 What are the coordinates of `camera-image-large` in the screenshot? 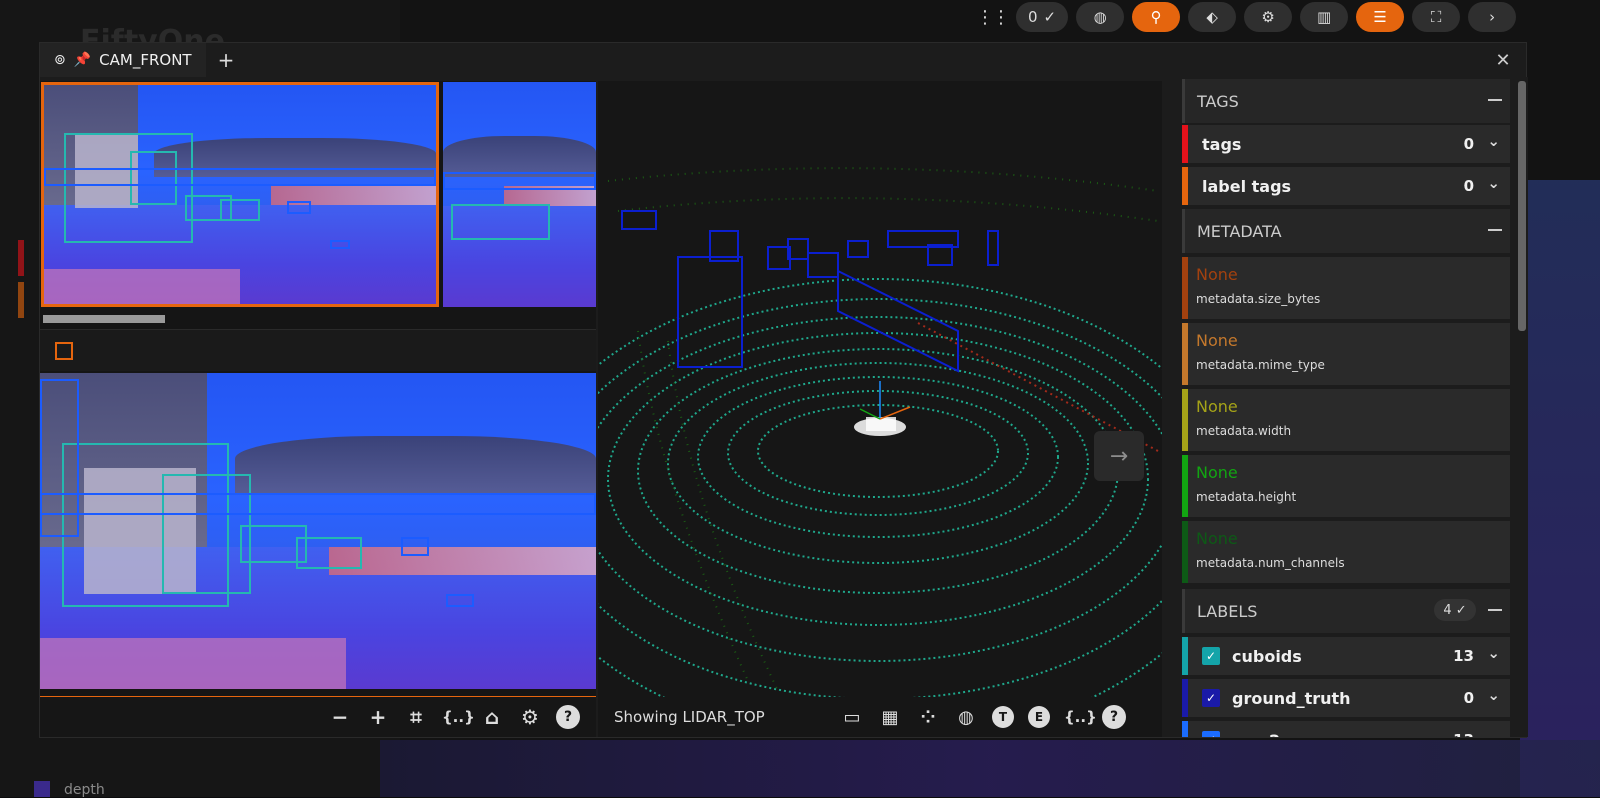 It's located at (318, 531).